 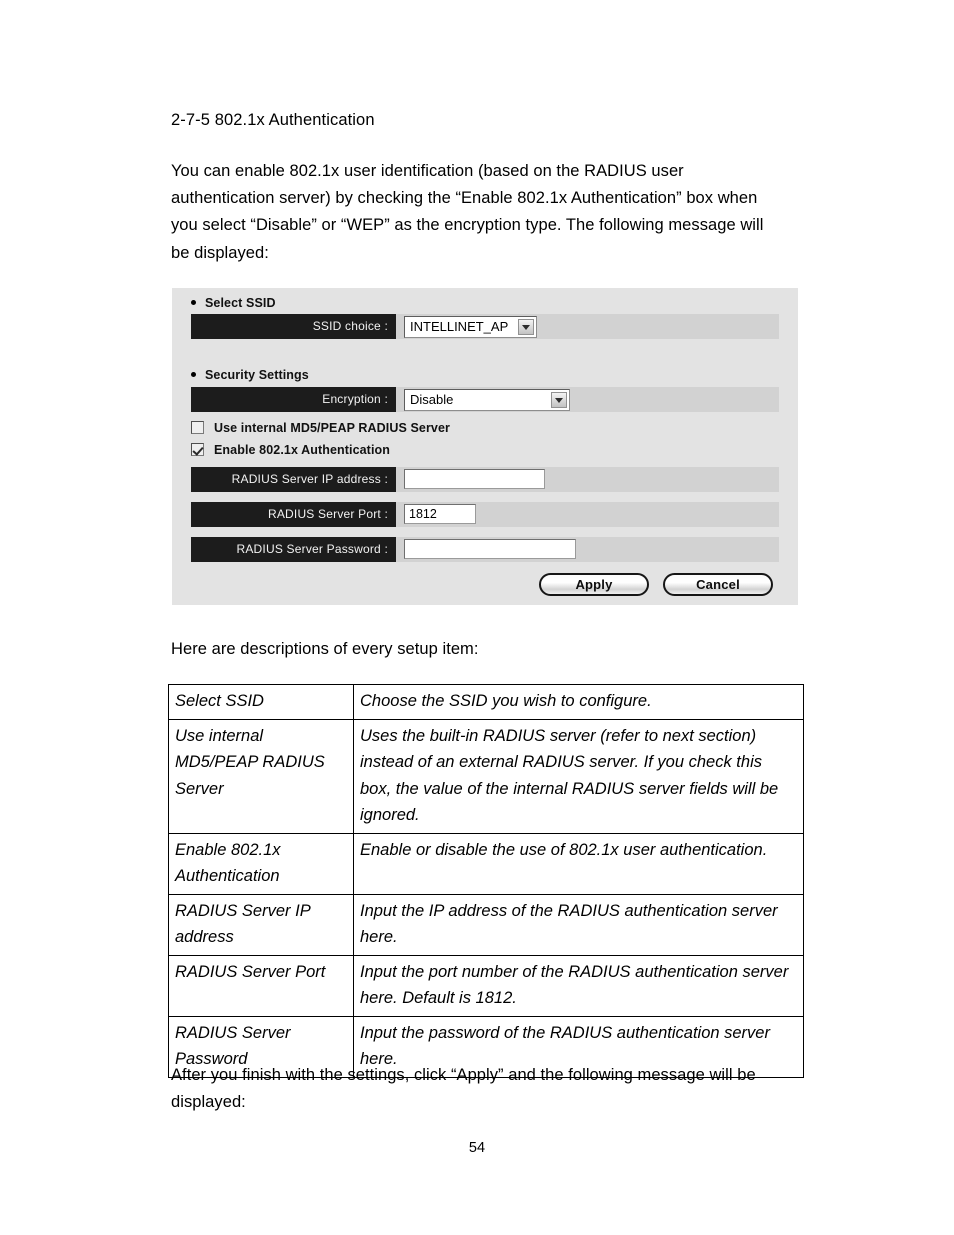 What do you see at coordinates (261, 702) in the screenshot?
I see `table-cell-term: Select SSID` at bounding box center [261, 702].